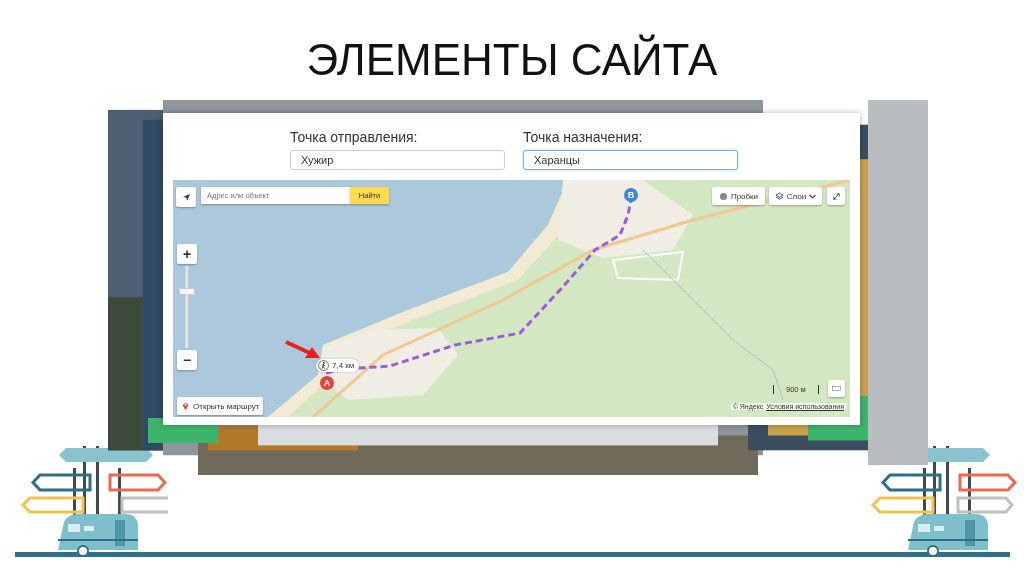  I want to click on geolocation-button, so click(186, 197).